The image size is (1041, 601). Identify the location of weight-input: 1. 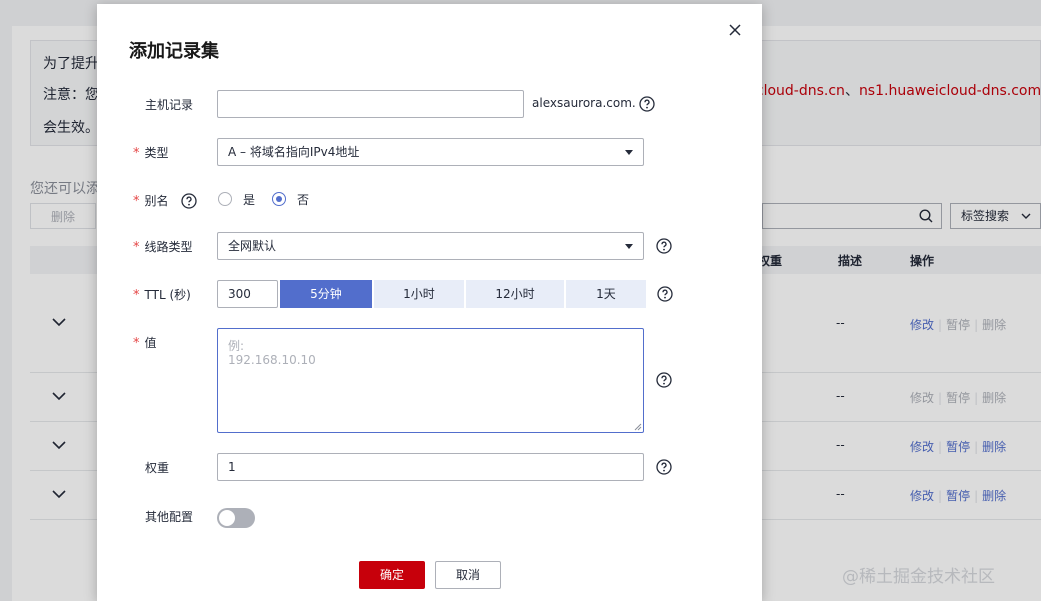
(430, 467).